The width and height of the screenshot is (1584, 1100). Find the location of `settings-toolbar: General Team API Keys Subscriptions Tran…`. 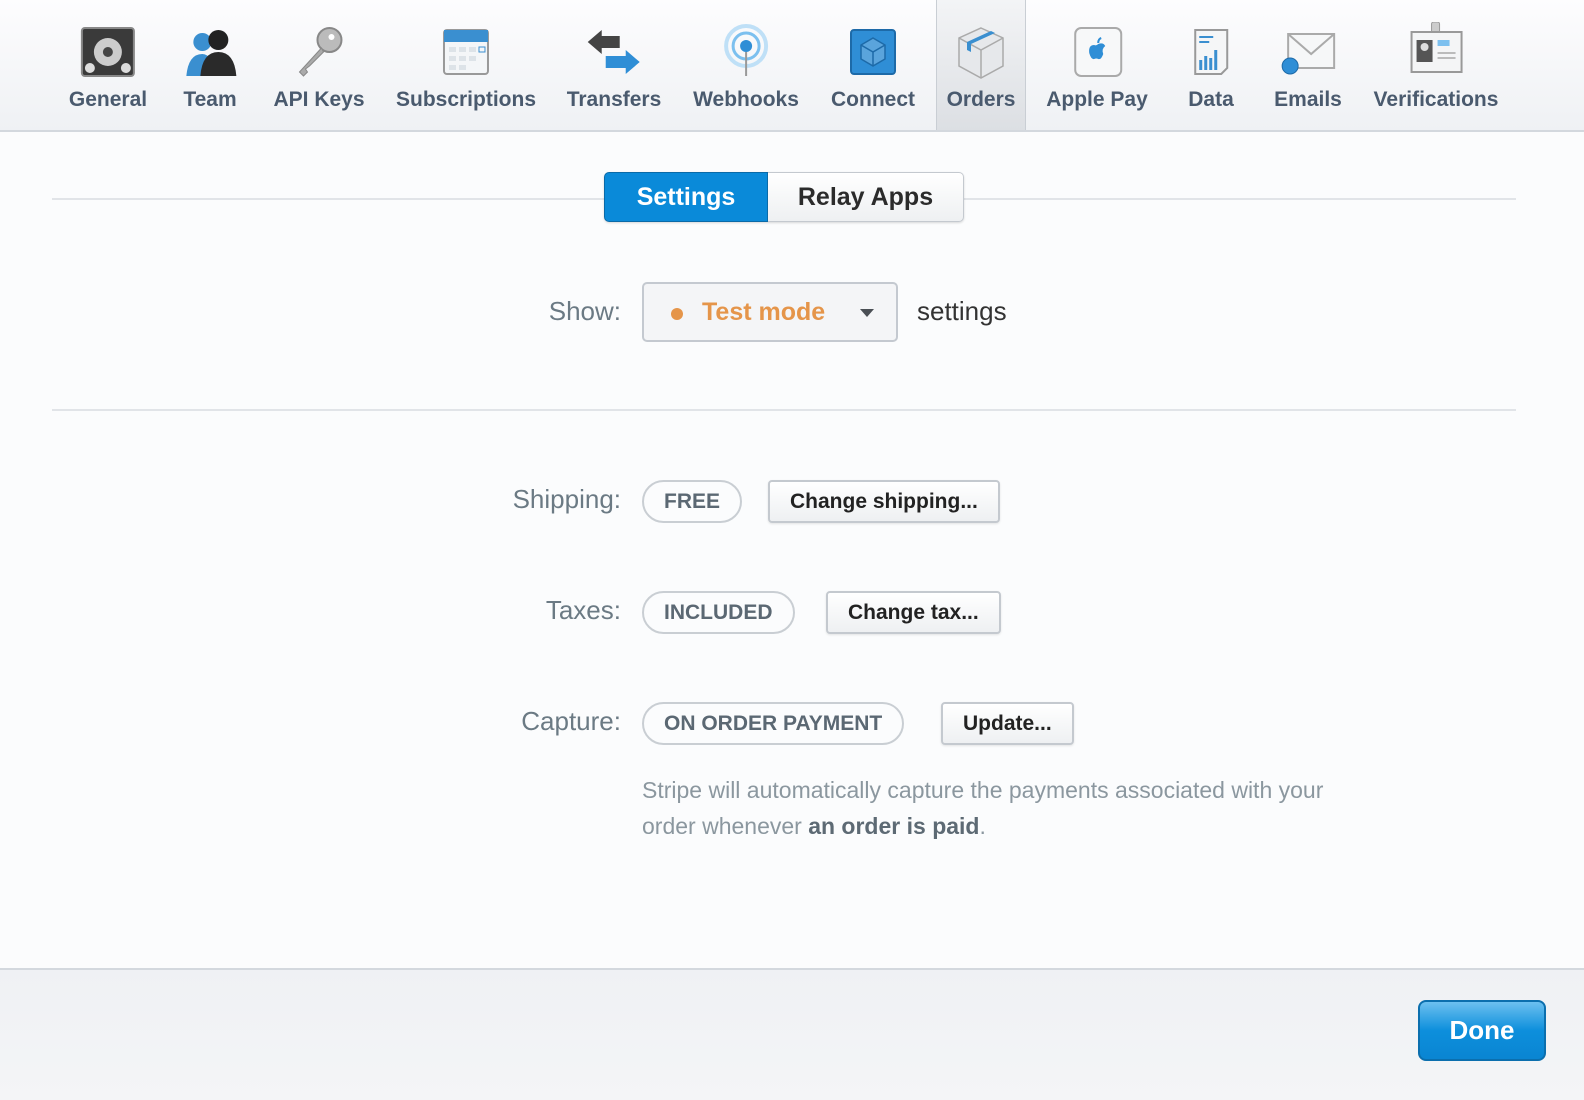

settings-toolbar: General Team API Keys Subscriptions Tran… is located at coordinates (792, 66).